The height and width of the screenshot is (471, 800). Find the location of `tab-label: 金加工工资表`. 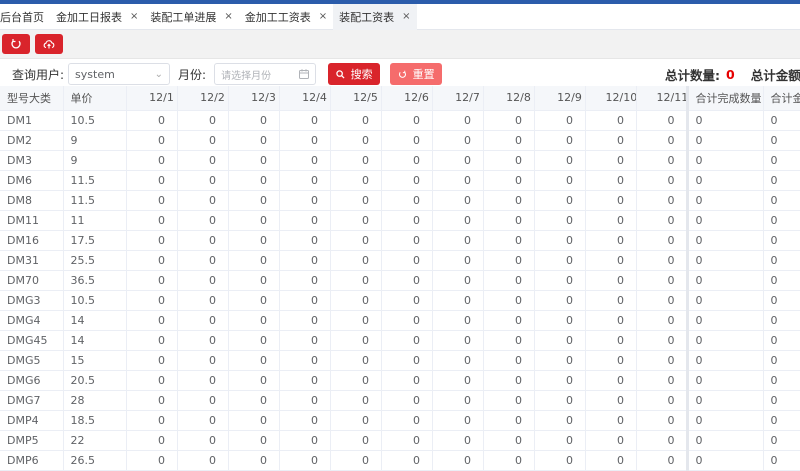

tab-label: 金加工工资表 is located at coordinates (277, 17).